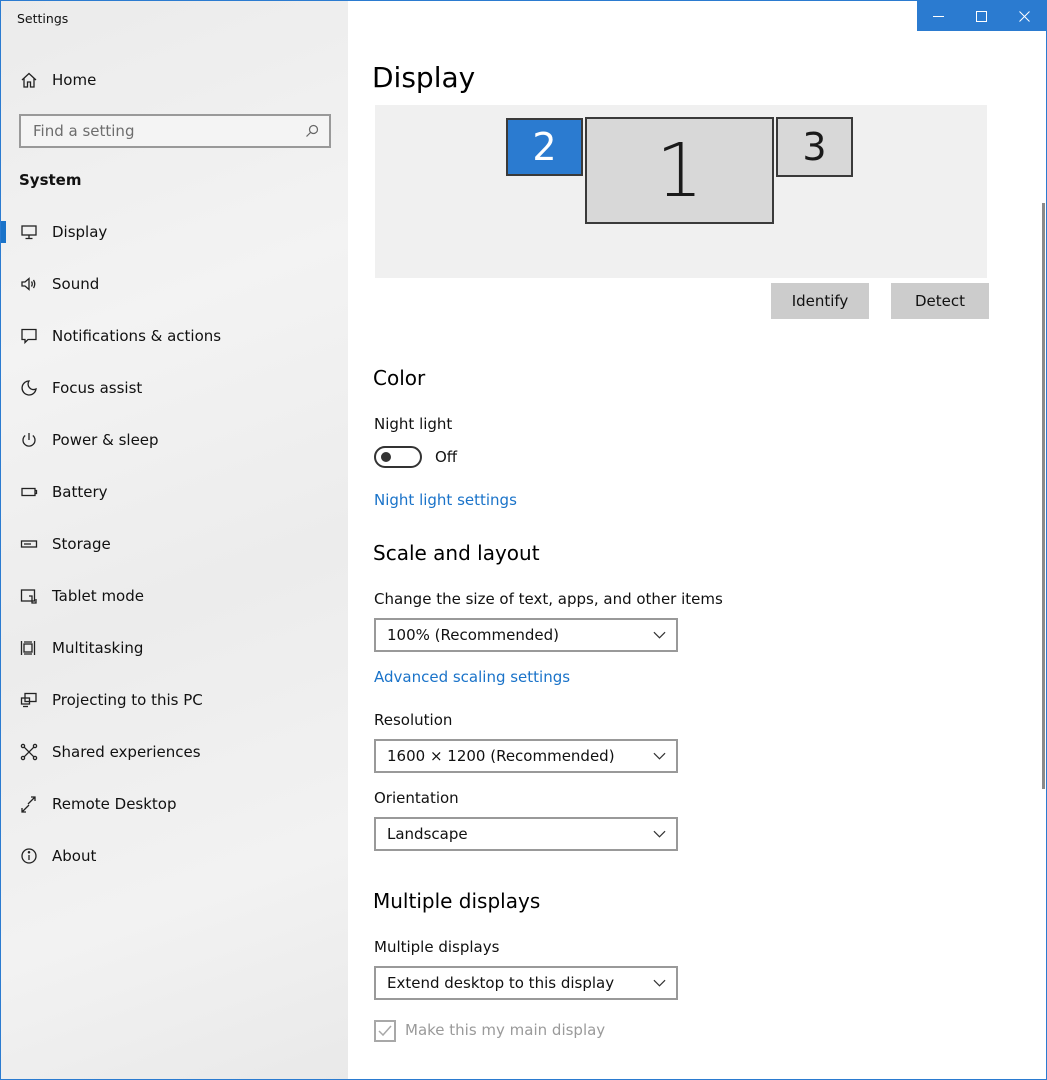 This screenshot has width=1047, height=1080. I want to click on night-light-label: Night light, so click(413, 424).